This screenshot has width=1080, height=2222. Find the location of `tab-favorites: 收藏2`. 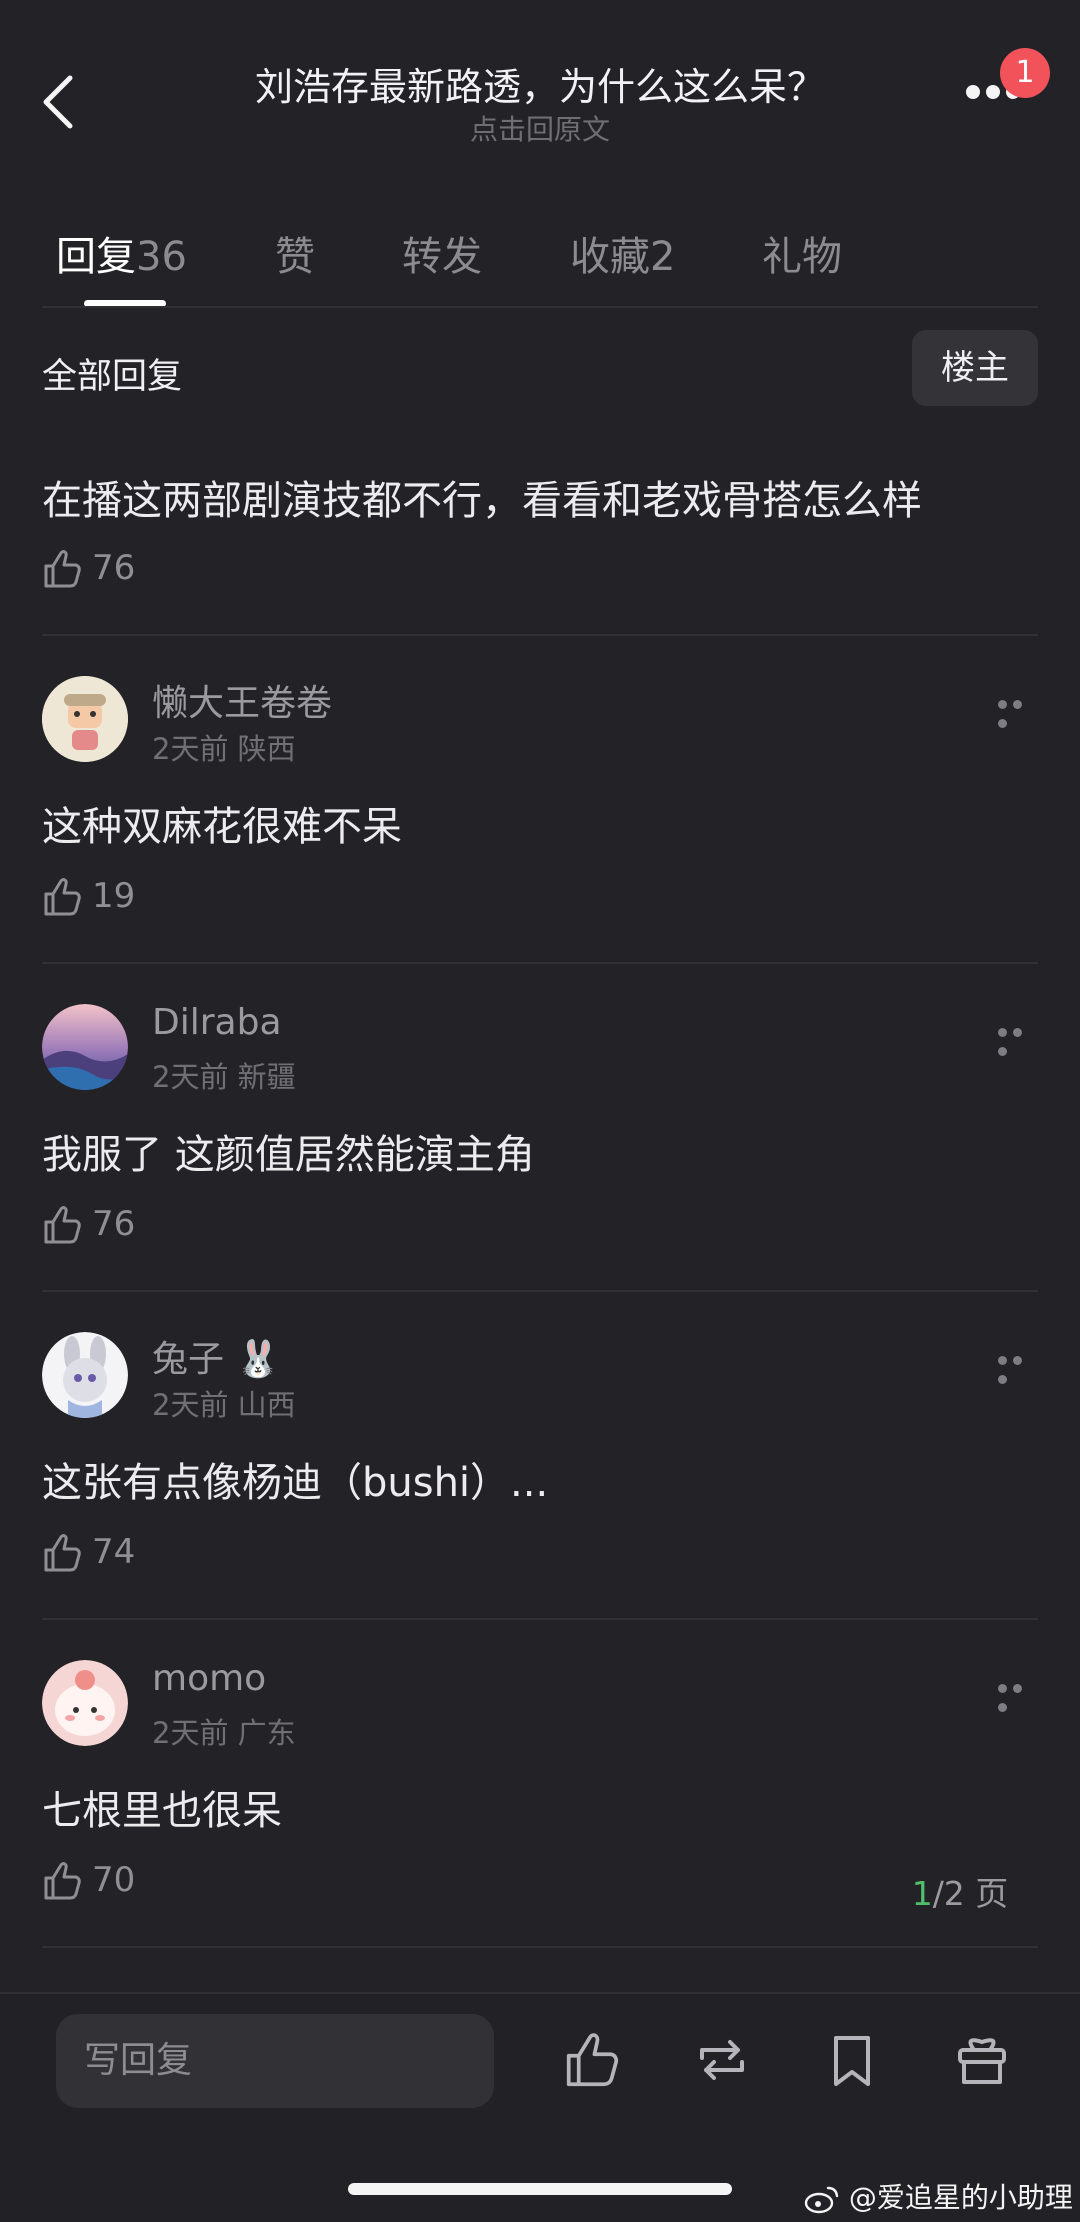

tab-favorites: 收藏2 is located at coordinates (622, 253).